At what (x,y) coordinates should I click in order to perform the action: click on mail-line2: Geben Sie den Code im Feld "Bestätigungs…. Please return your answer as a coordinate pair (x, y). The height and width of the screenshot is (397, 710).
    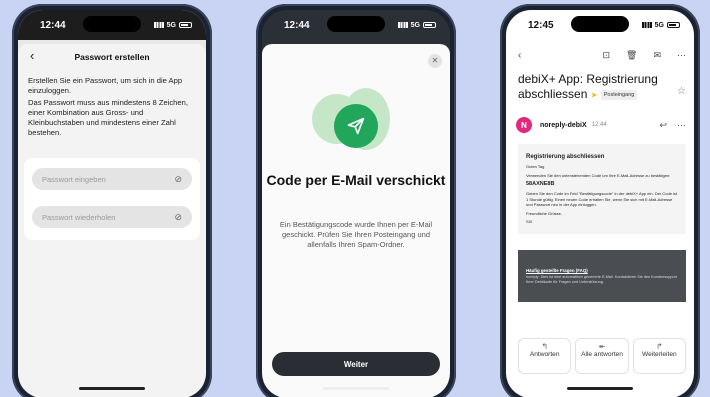
    Looking at the image, I should click on (602, 199).